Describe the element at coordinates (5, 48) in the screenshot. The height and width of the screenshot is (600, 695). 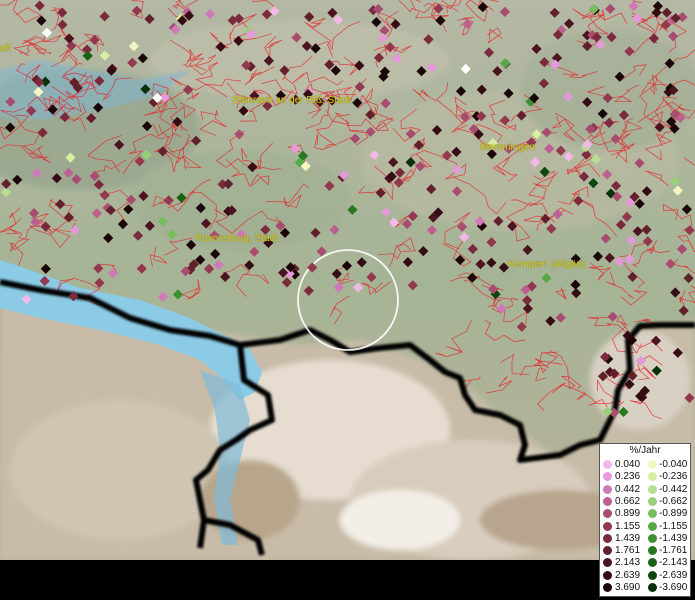
I see `city-label-edge: adt` at that location.